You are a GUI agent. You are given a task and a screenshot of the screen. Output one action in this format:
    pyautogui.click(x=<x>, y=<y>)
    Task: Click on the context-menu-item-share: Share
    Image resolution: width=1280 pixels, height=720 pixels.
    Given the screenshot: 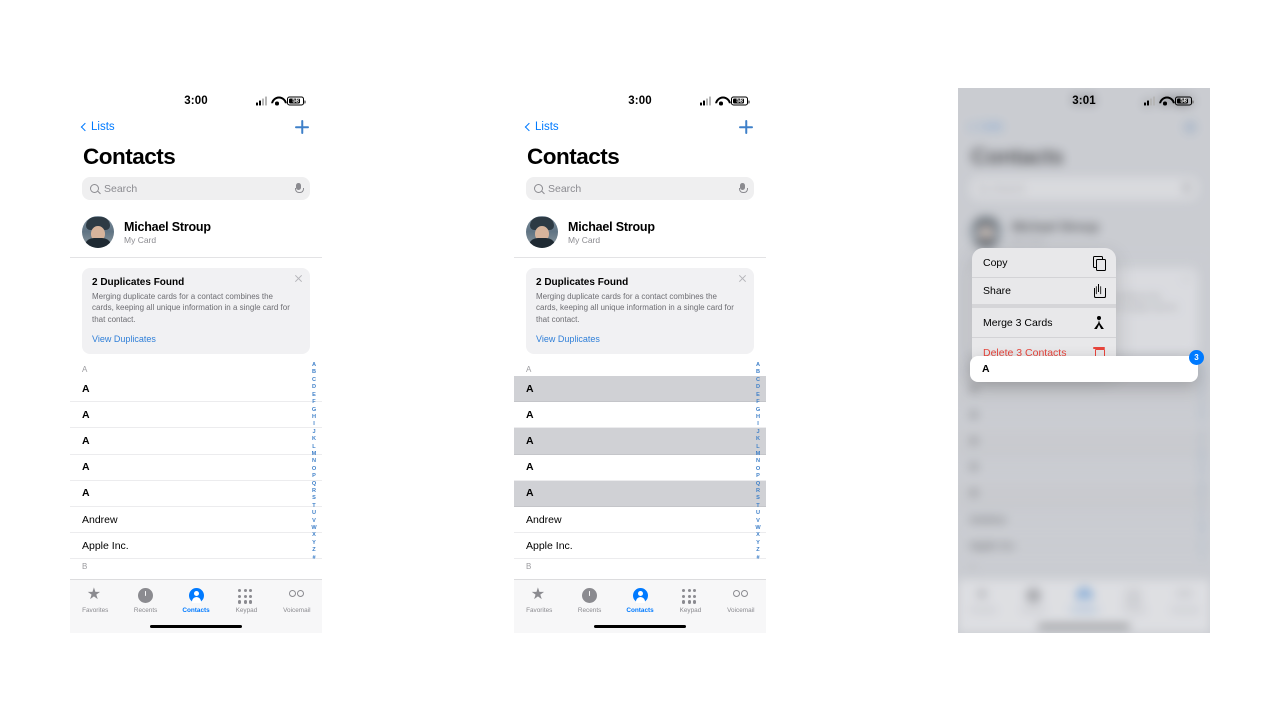 What is the action you would take?
    pyautogui.click(x=1044, y=293)
    